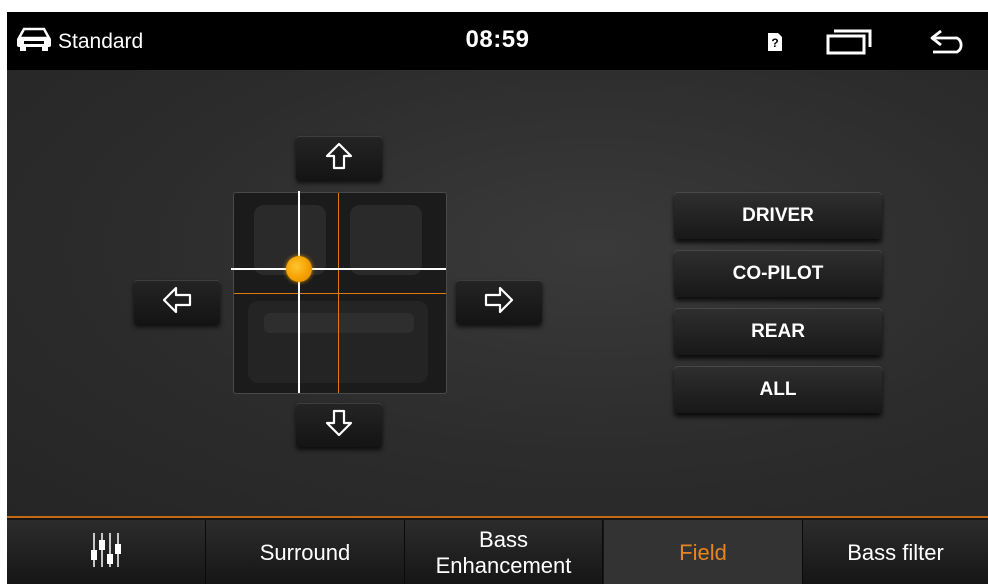  I want to click on center-horizontal-guide, so click(340, 293).